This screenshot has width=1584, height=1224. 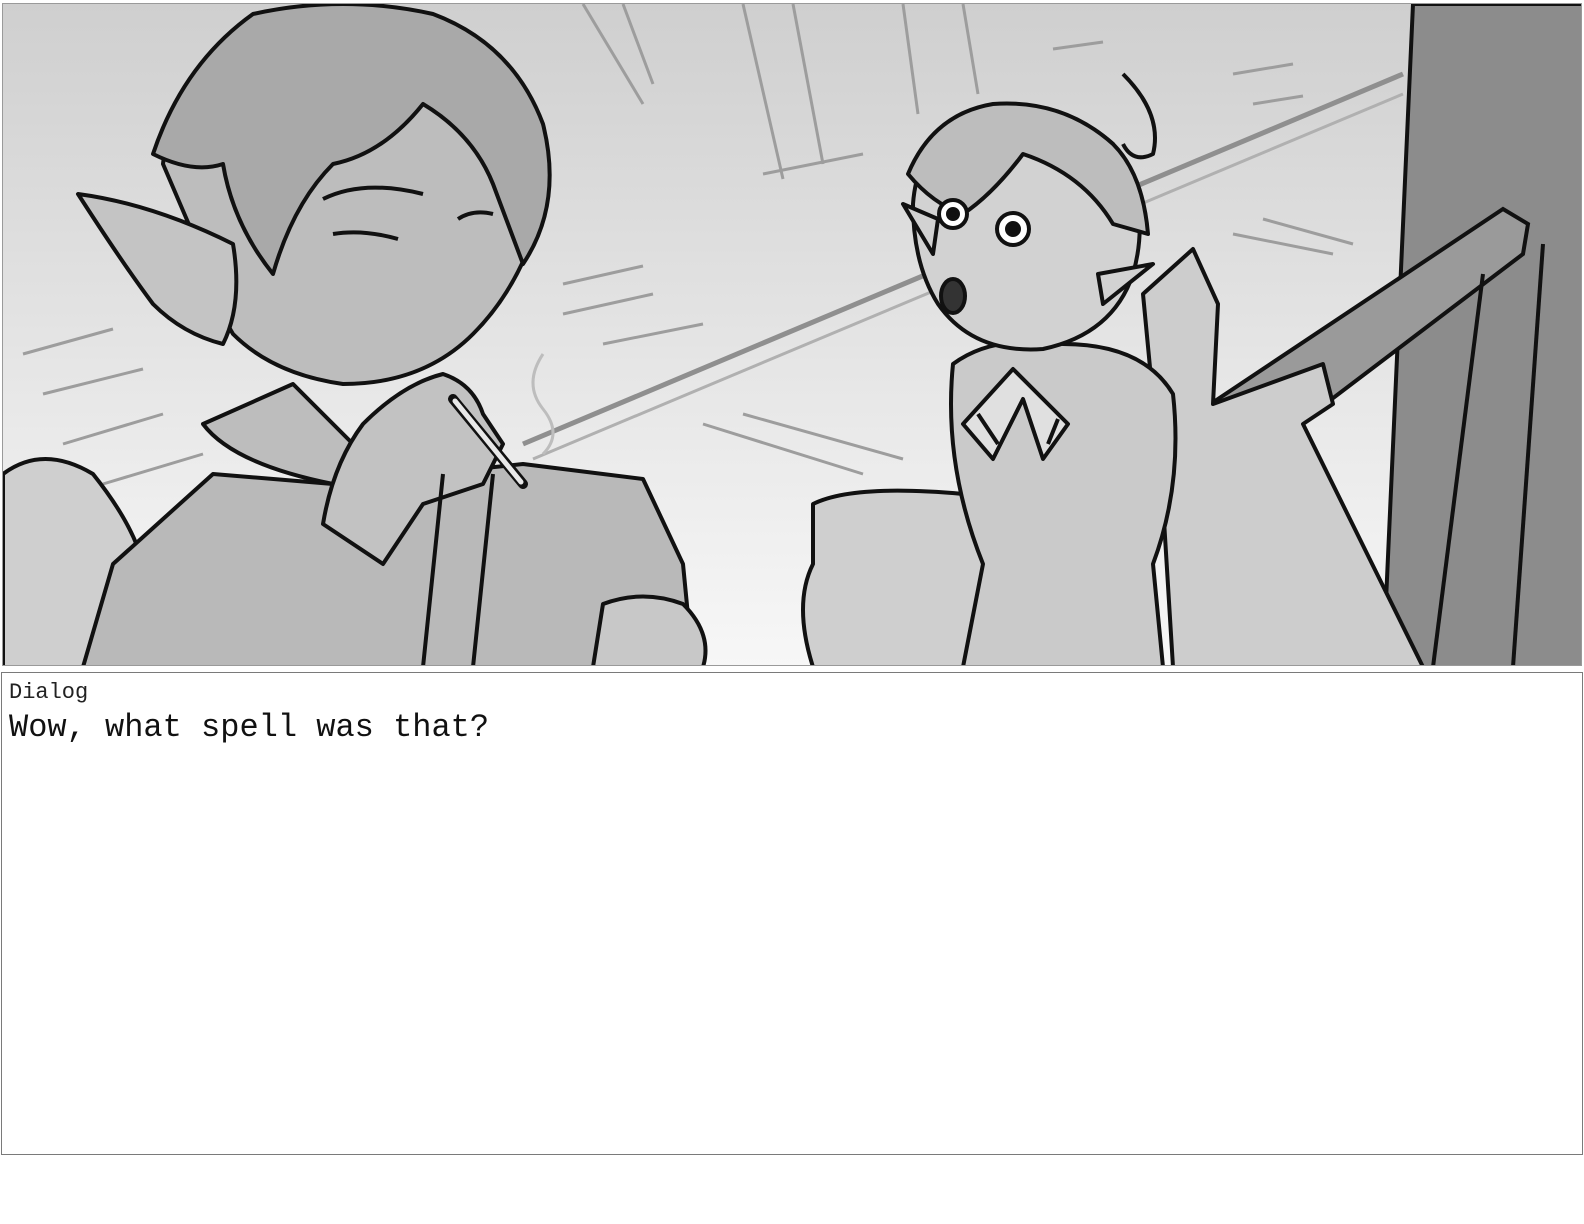 I want to click on dialog-label: Dialog, so click(x=49, y=692).